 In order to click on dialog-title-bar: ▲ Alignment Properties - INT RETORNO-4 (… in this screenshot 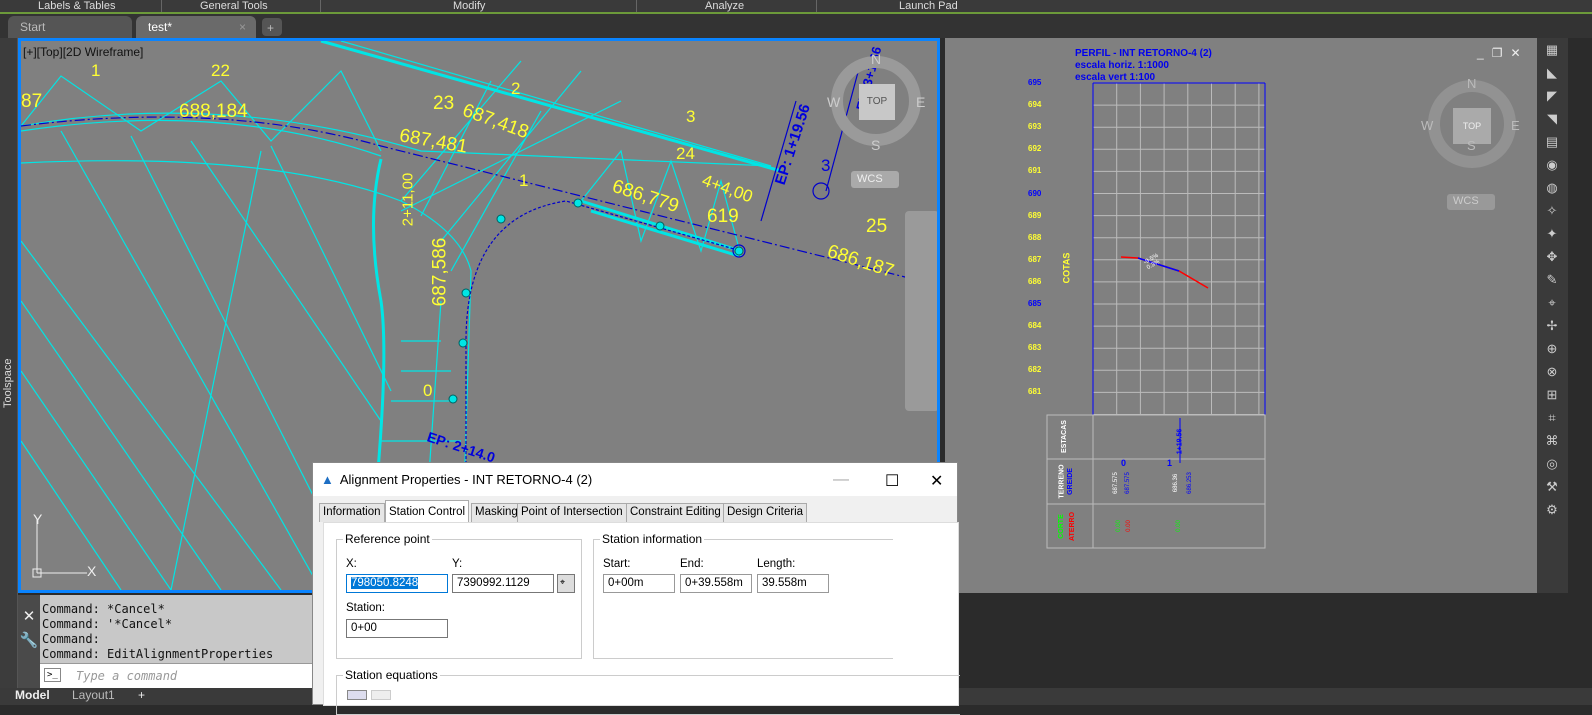, I will do `click(635, 479)`.